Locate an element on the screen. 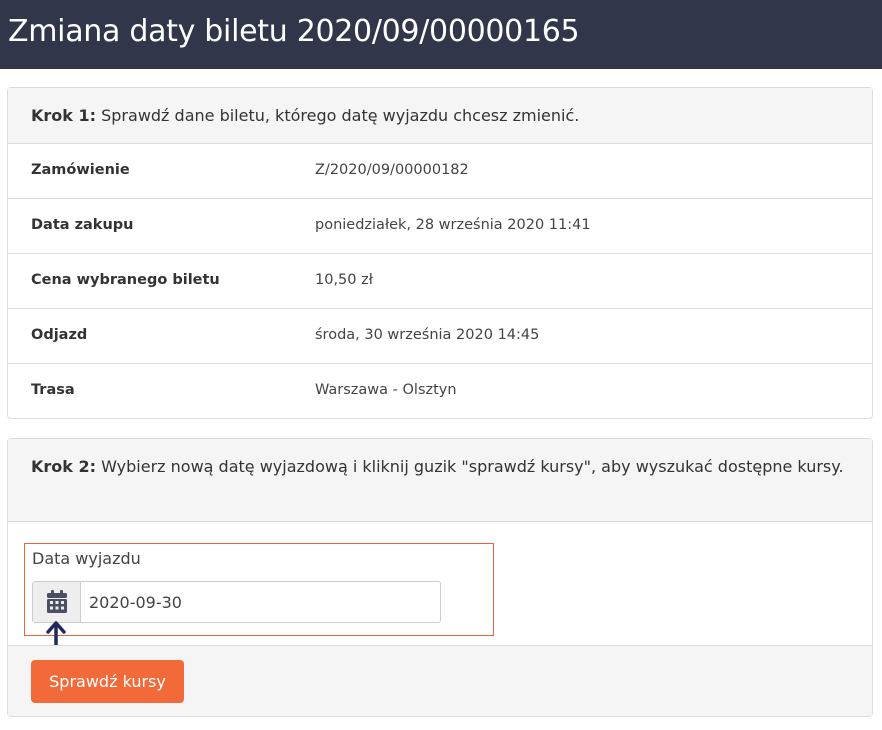 The image size is (882, 730). date-input-group: 2020-09-30 is located at coordinates (236, 602).